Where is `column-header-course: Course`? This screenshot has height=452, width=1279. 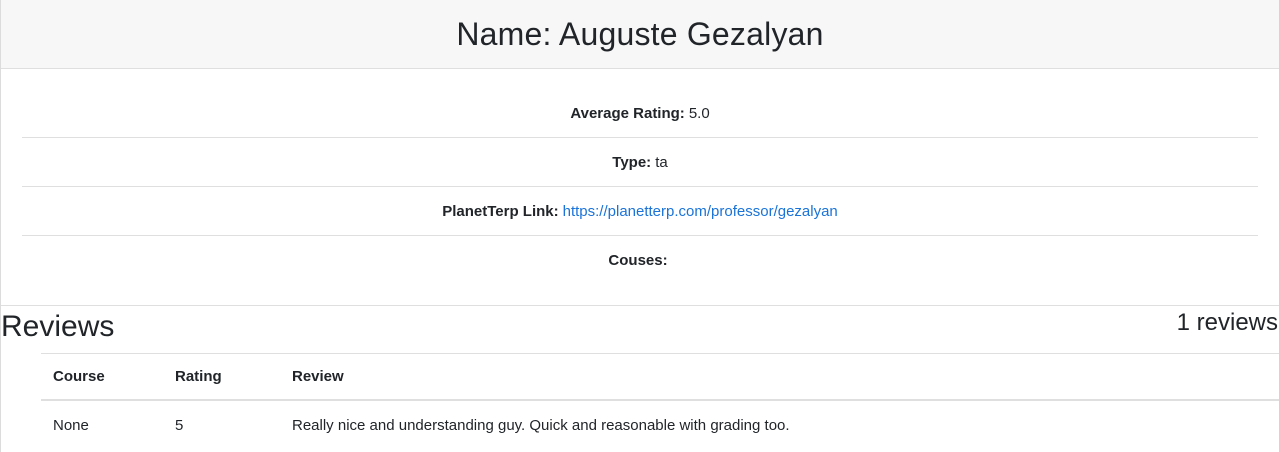 column-header-course: Course is located at coordinates (102, 377).